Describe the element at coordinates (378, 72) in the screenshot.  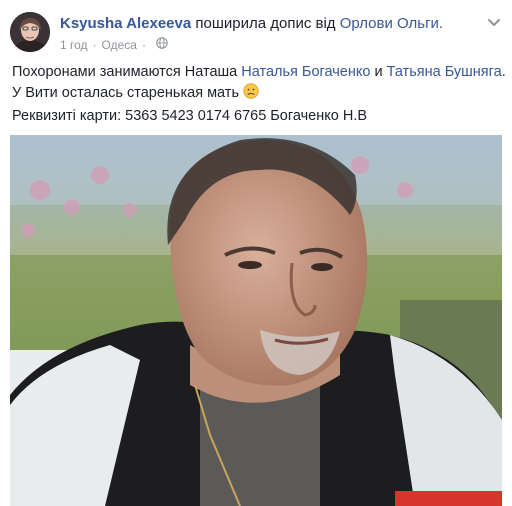
I see `line1-and: и` at that location.